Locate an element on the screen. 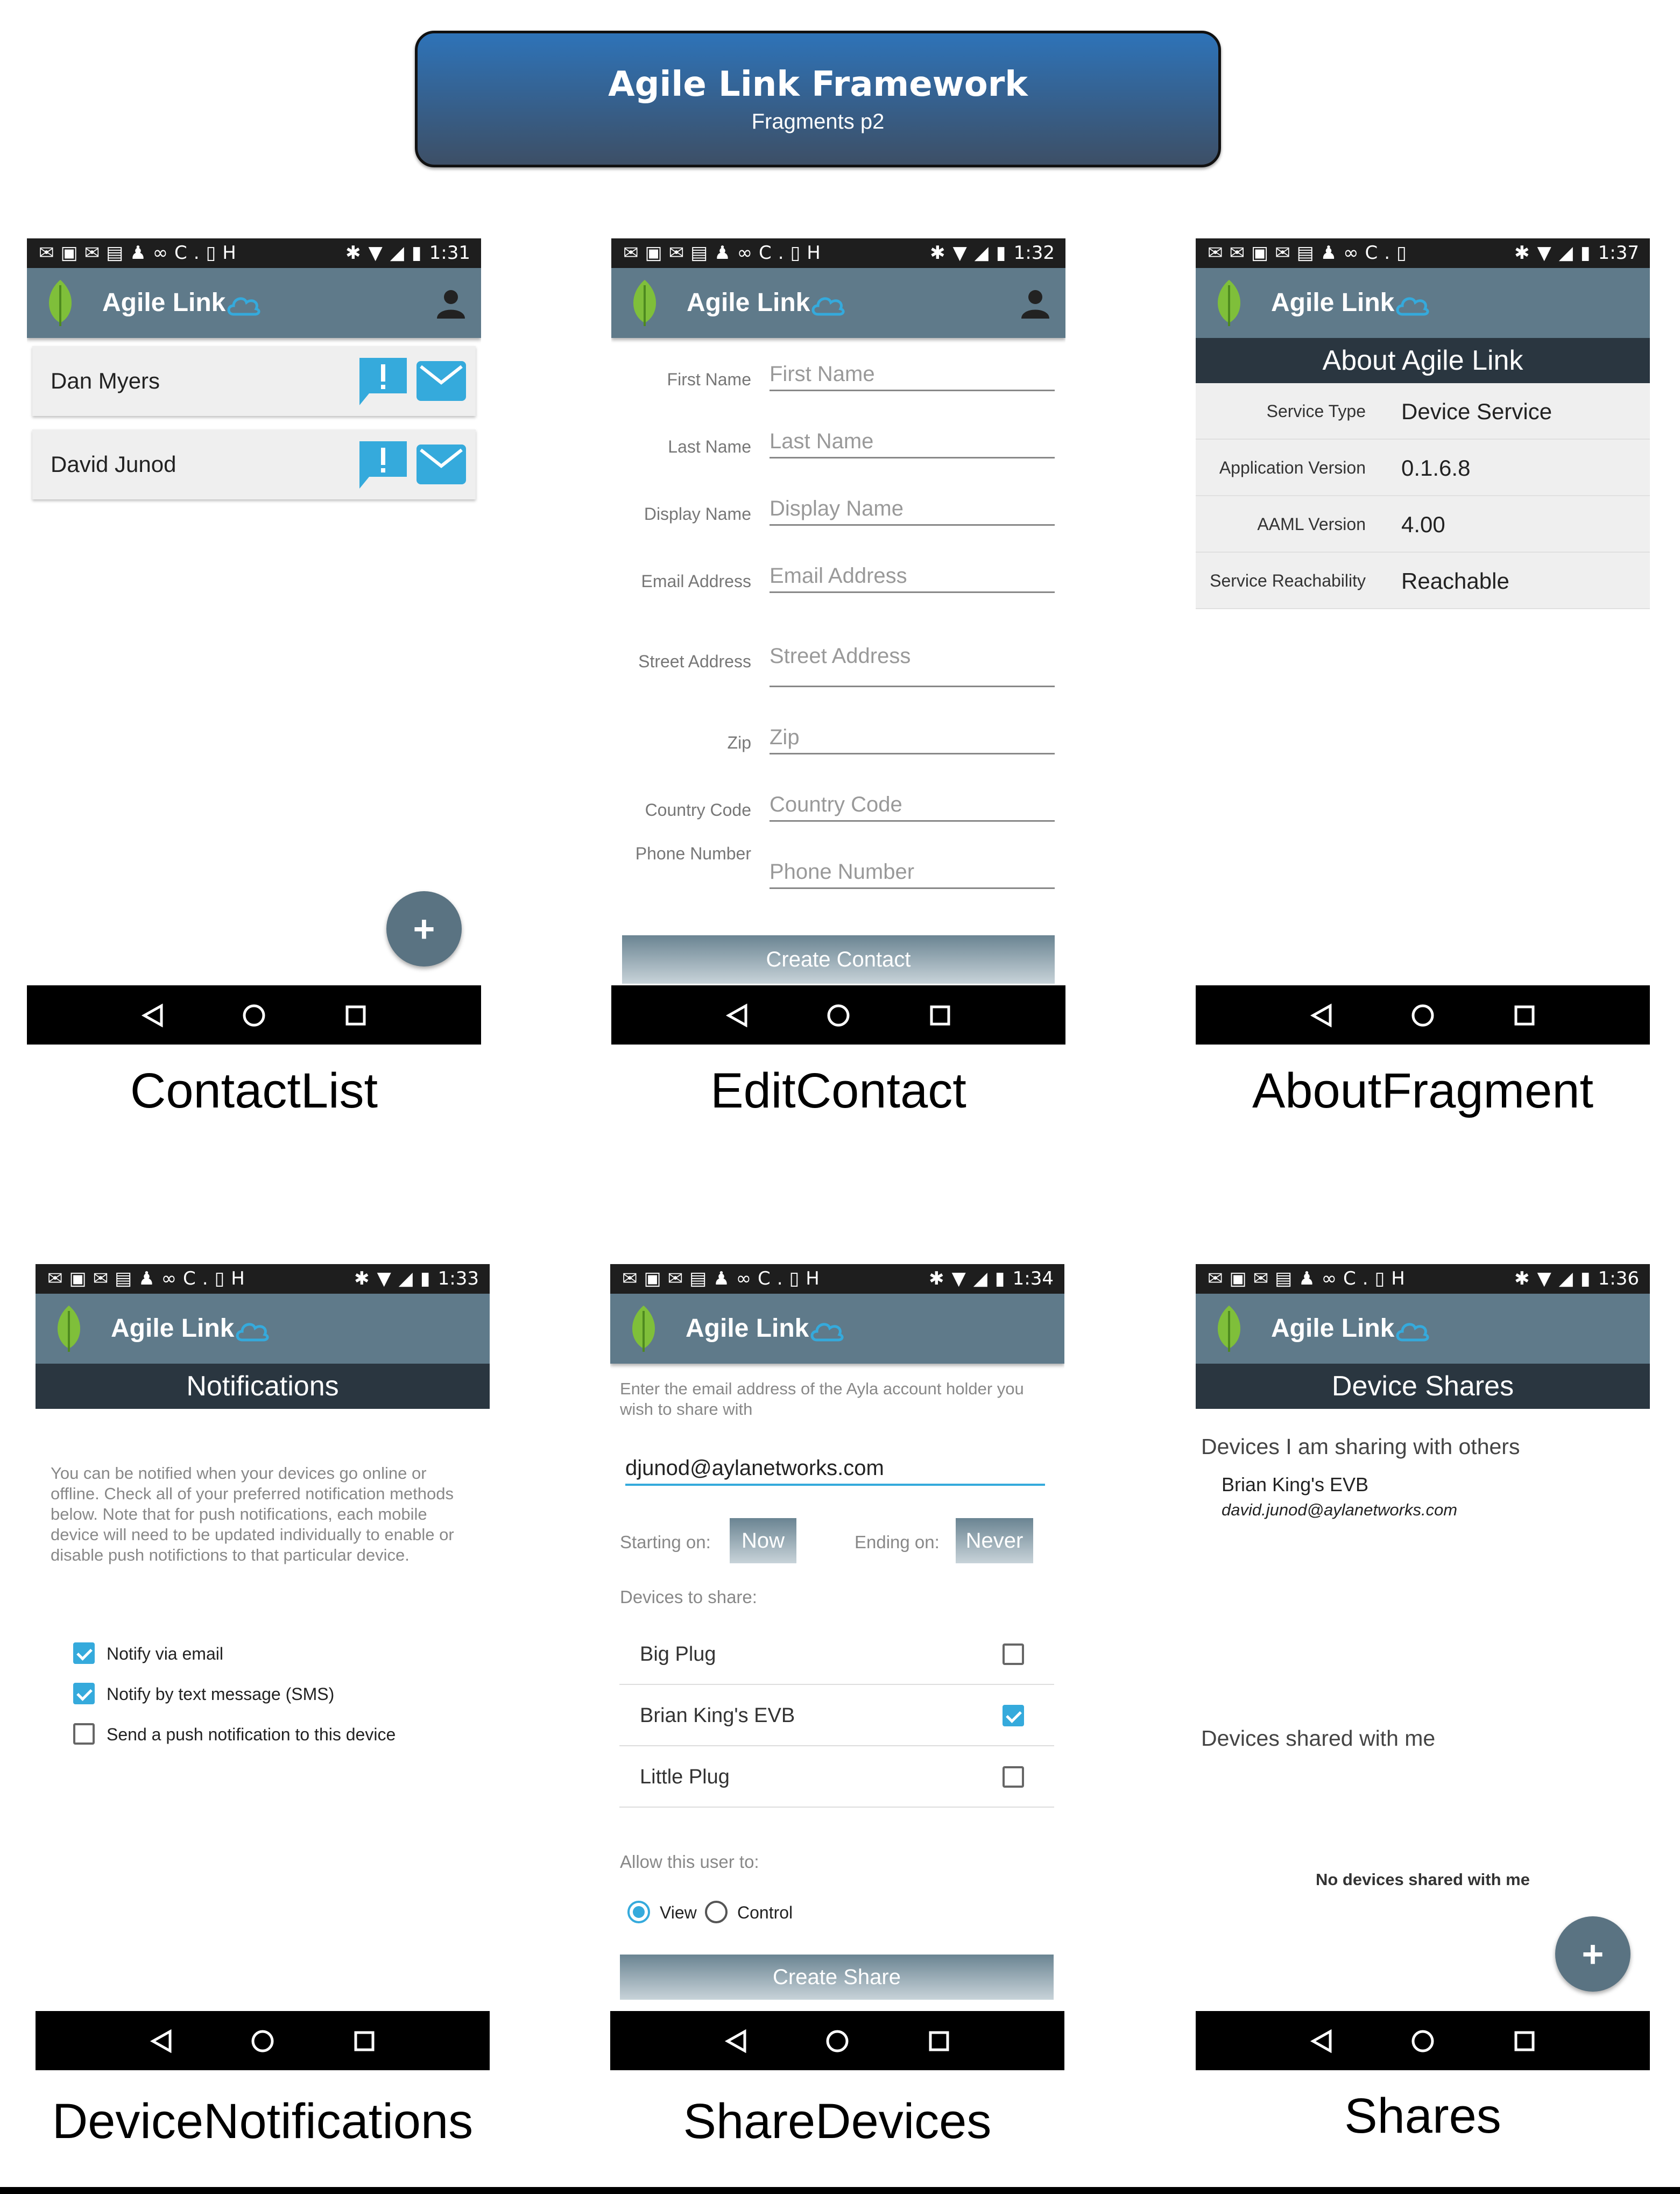 The height and width of the screenshot is (2194, 1680). add-share-button: + is located at coordinates (1592, 1954).